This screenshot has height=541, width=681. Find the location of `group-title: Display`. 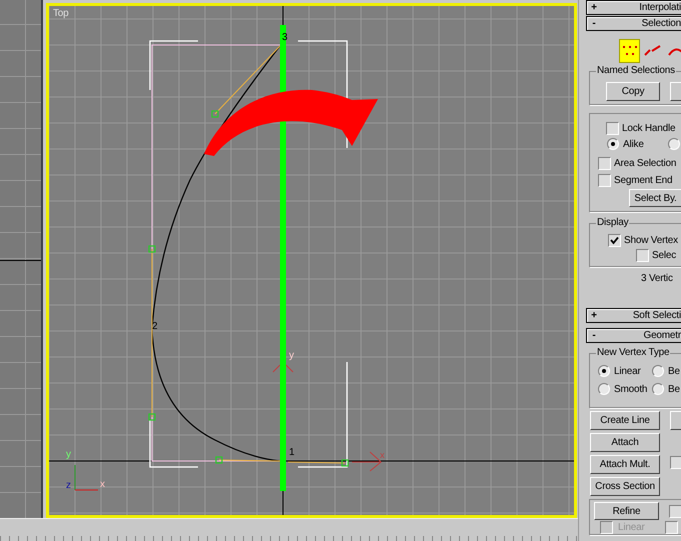

group-title: Display is located at coordinates (613, 222).